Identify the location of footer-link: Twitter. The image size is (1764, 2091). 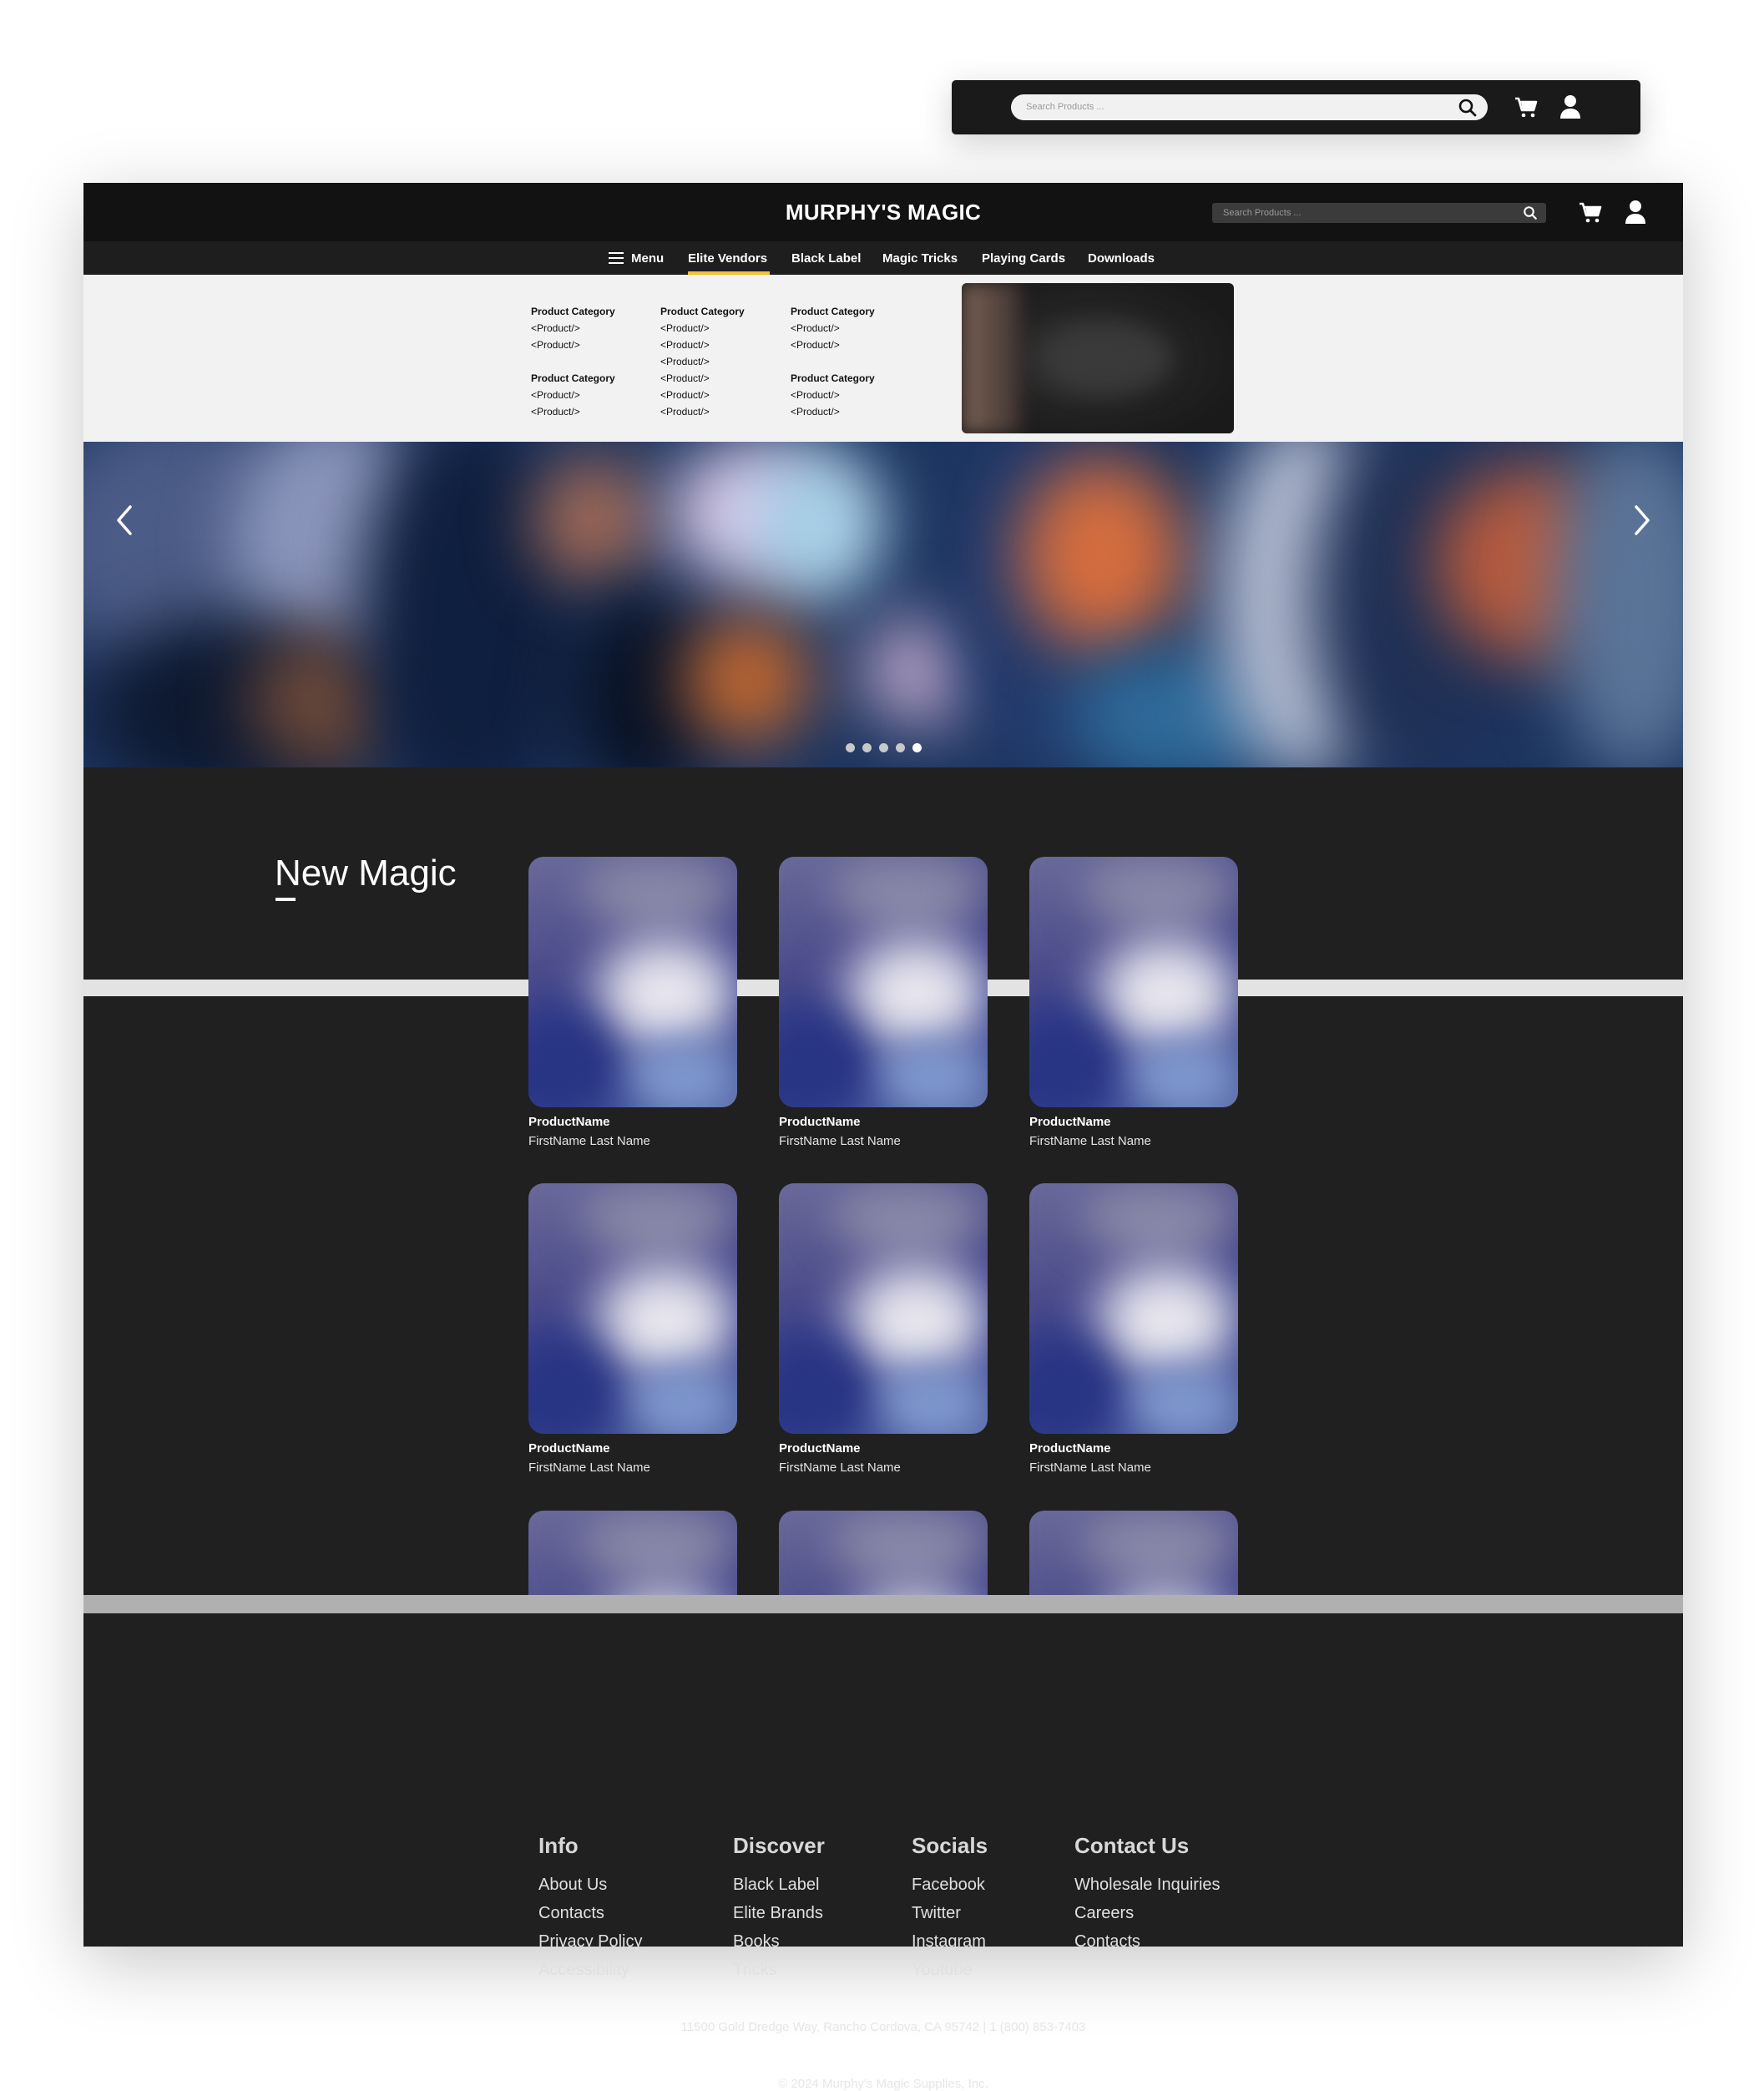
(950, 1913).